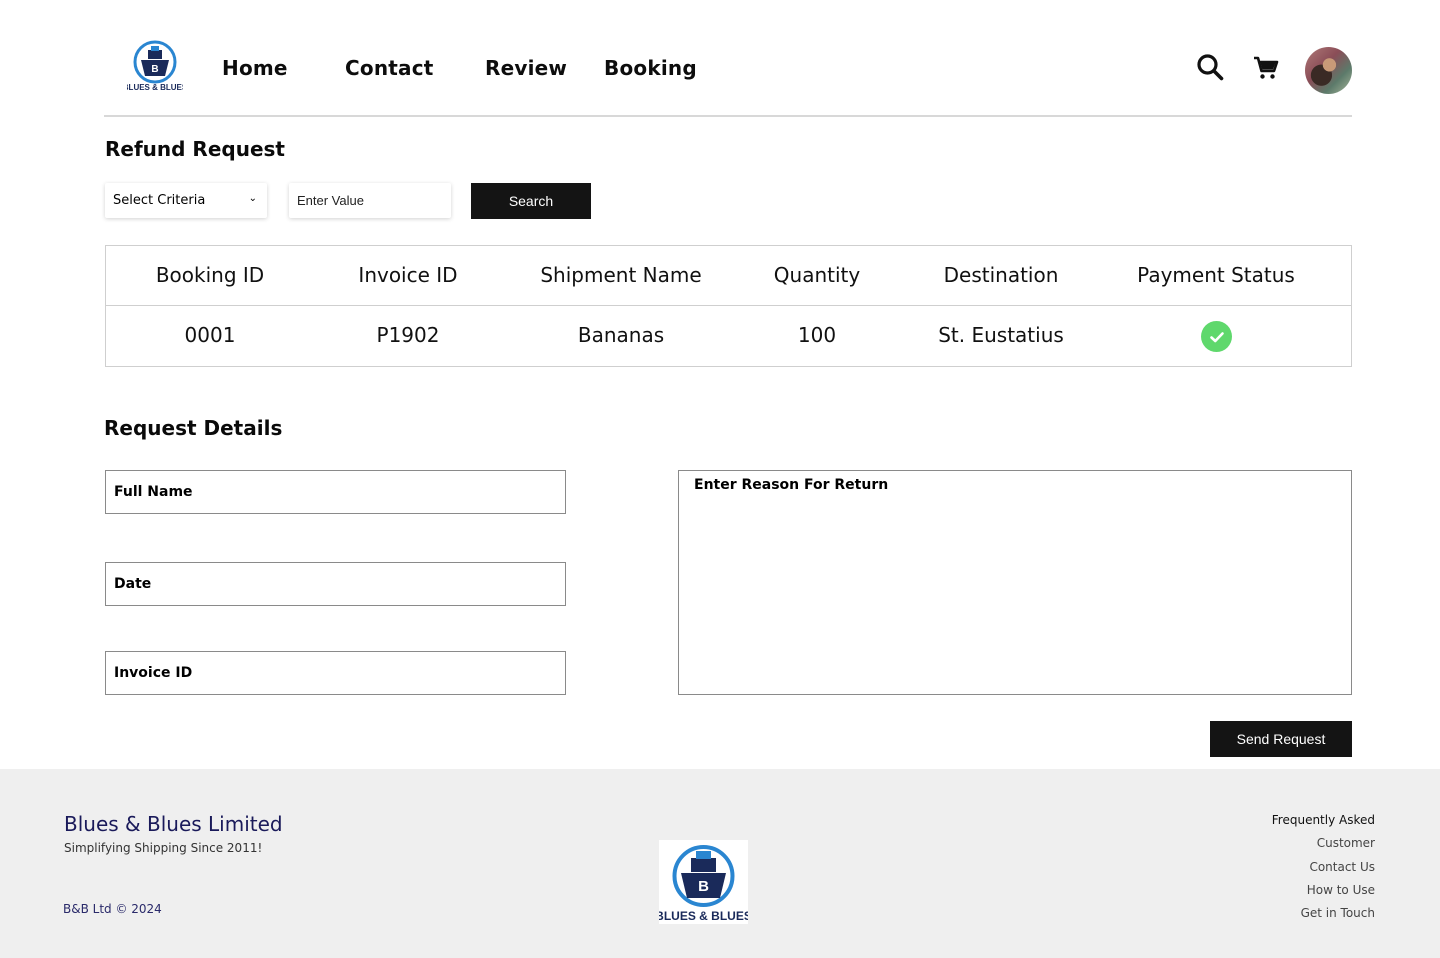 This screenshot has width=1440, height=958. I want to click on column-header-payment-status: Payment Status, so click(1216, 275).